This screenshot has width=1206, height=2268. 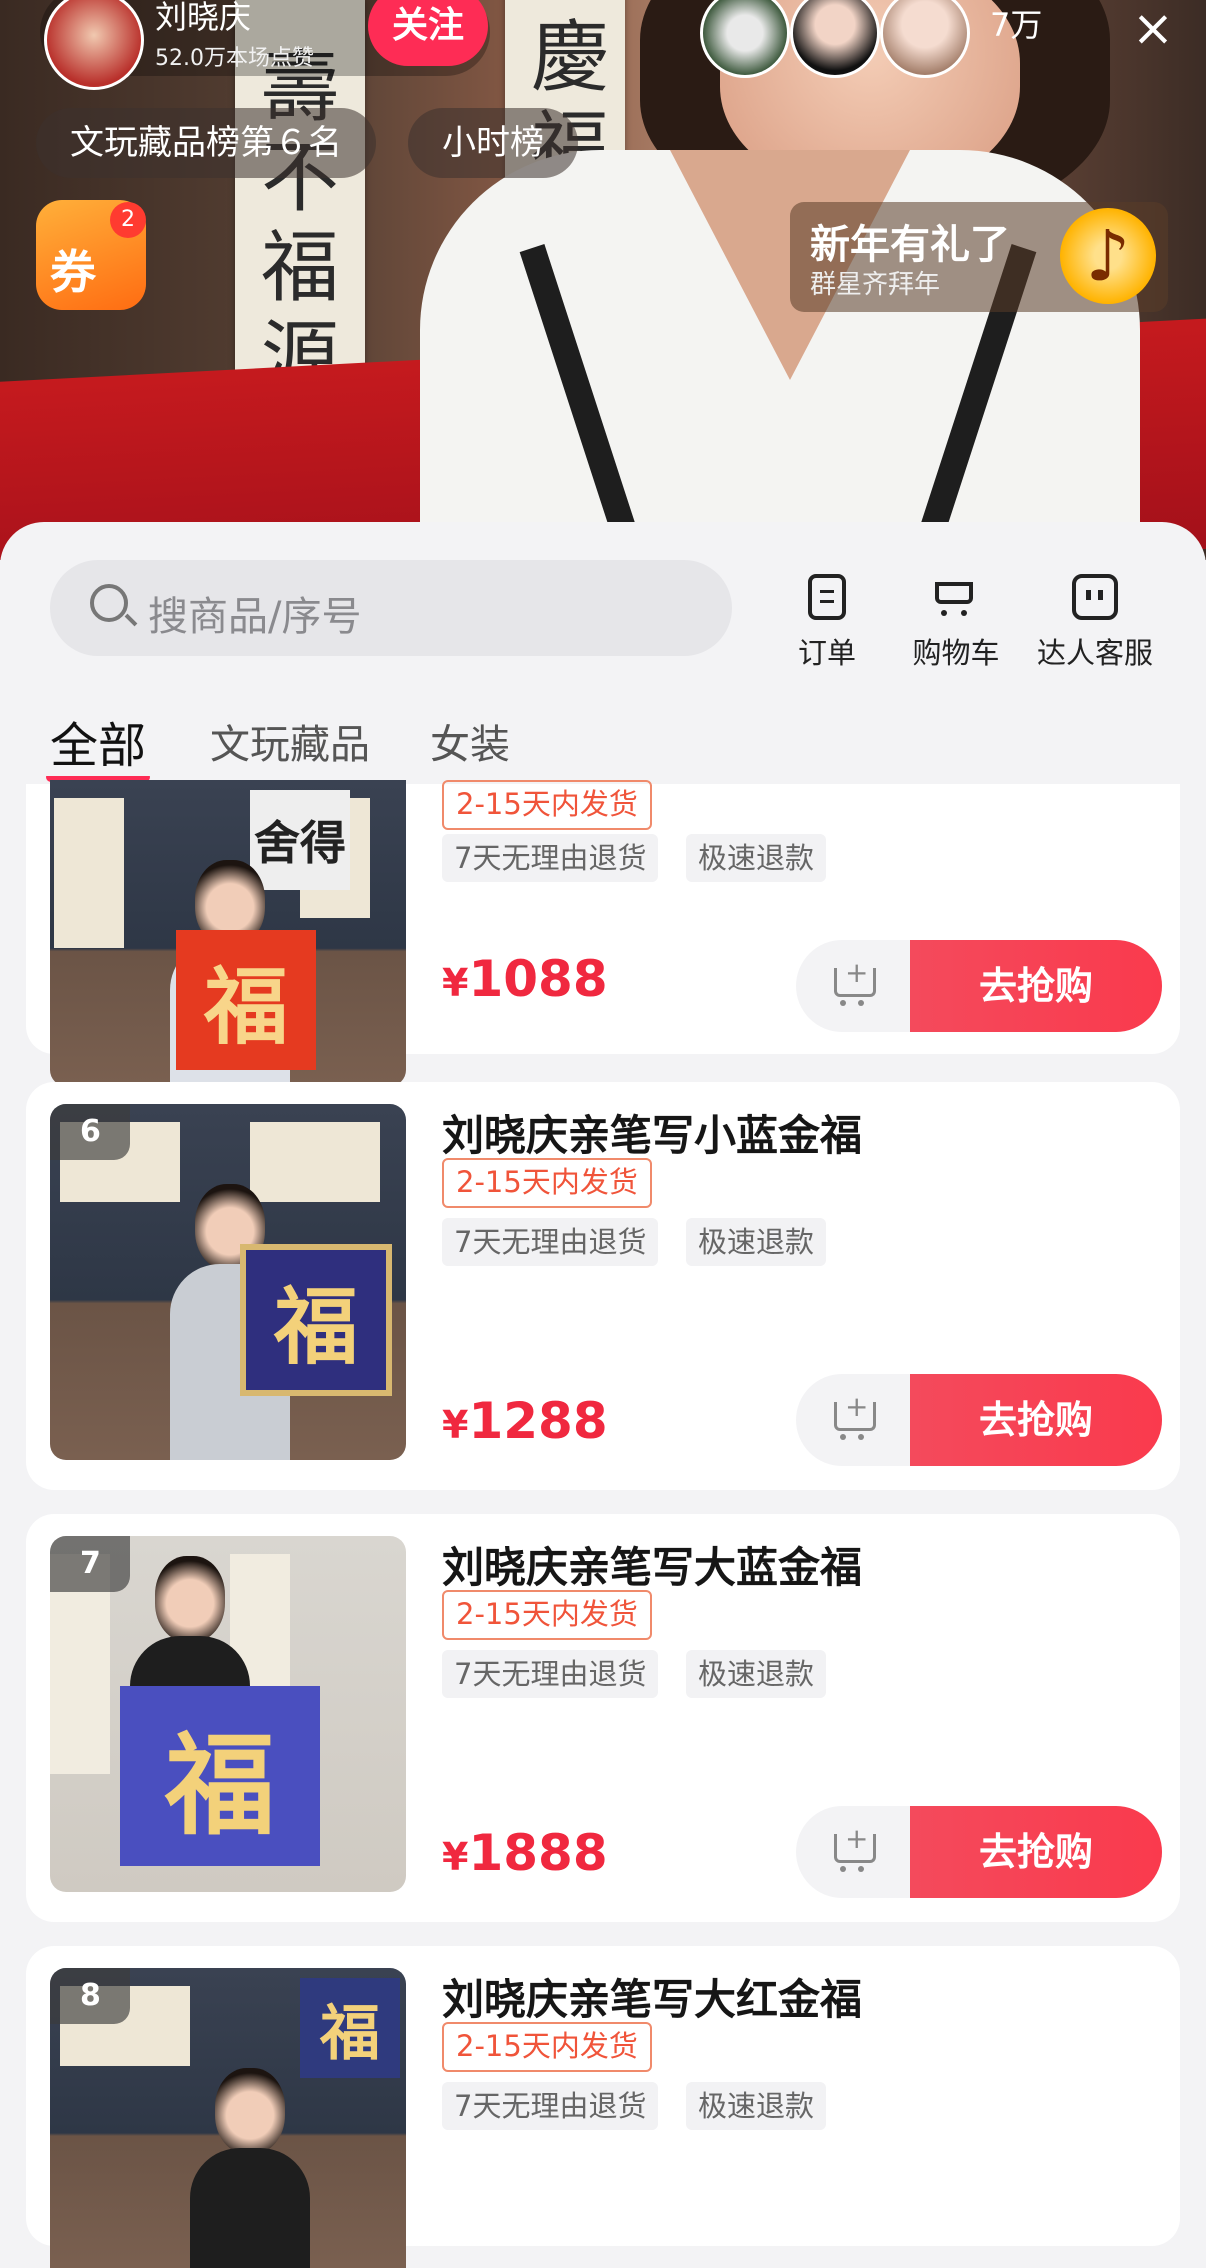 I want to click on search-input: 搜商品/序号, so click(x=391, y=608).